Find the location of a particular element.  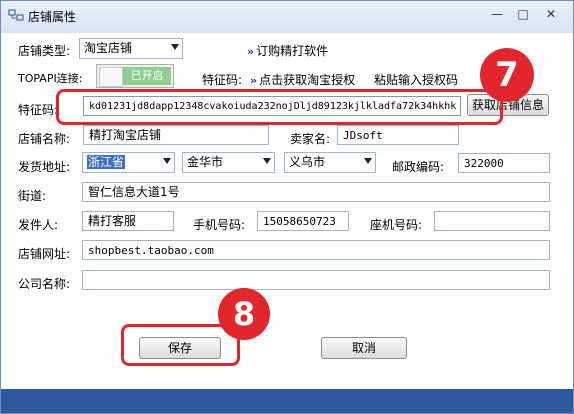

step8-highlight is located at coordinates (180, 345).